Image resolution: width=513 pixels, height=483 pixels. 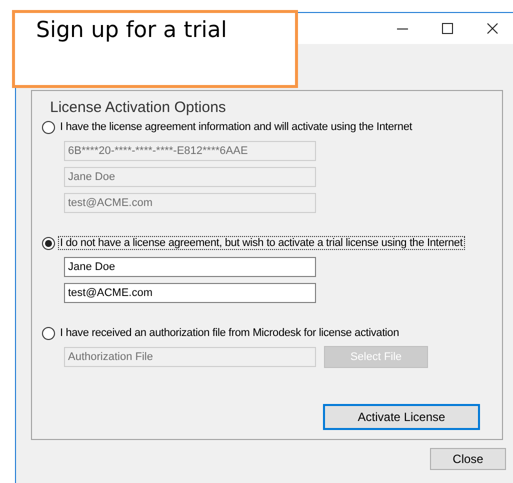 I want to click on group-title: License Activation Options, so click(x=138, y=108).